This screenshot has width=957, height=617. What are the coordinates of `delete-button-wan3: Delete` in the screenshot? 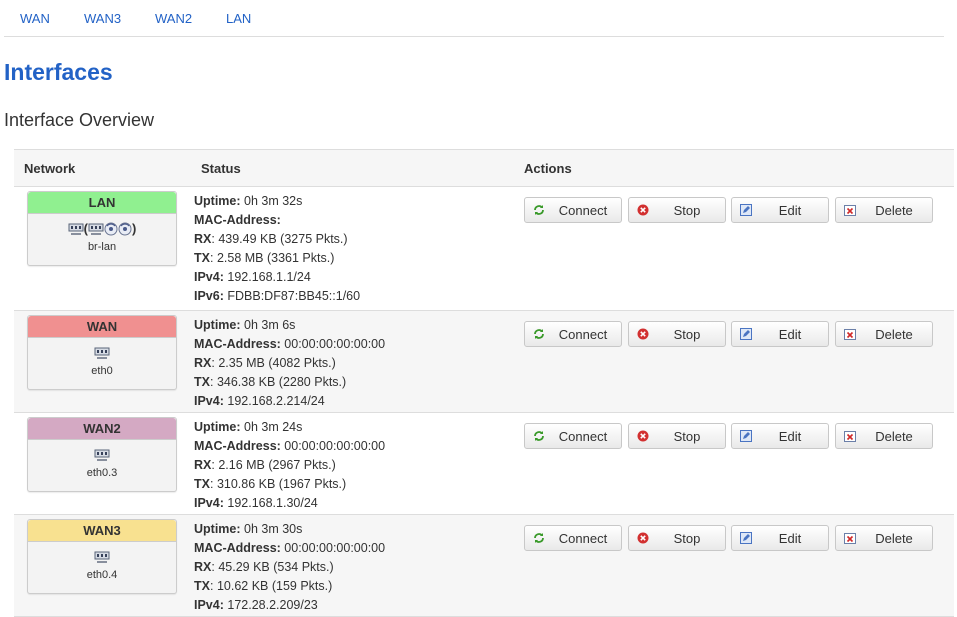 It's located at (884, 538).